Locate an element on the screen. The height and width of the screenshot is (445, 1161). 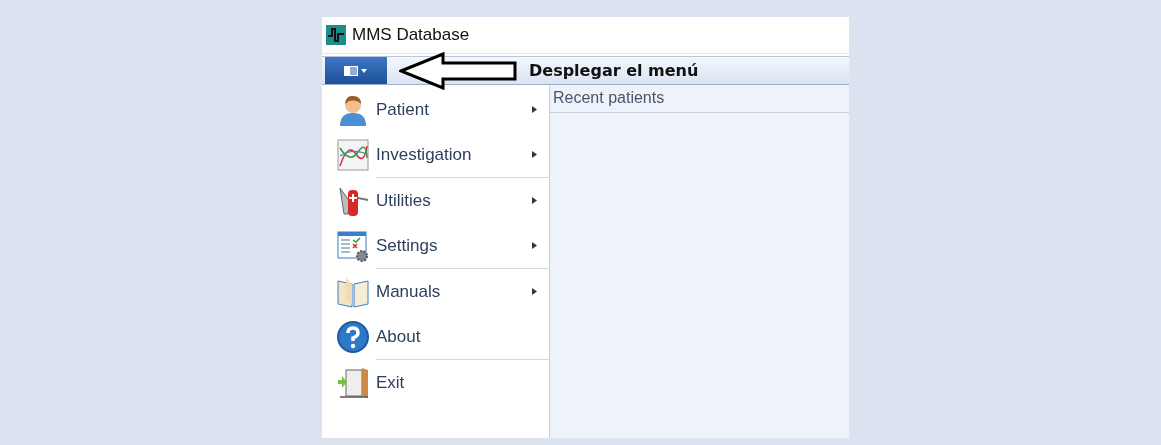
menu-item: Exit is located at coordinates (437, 382).